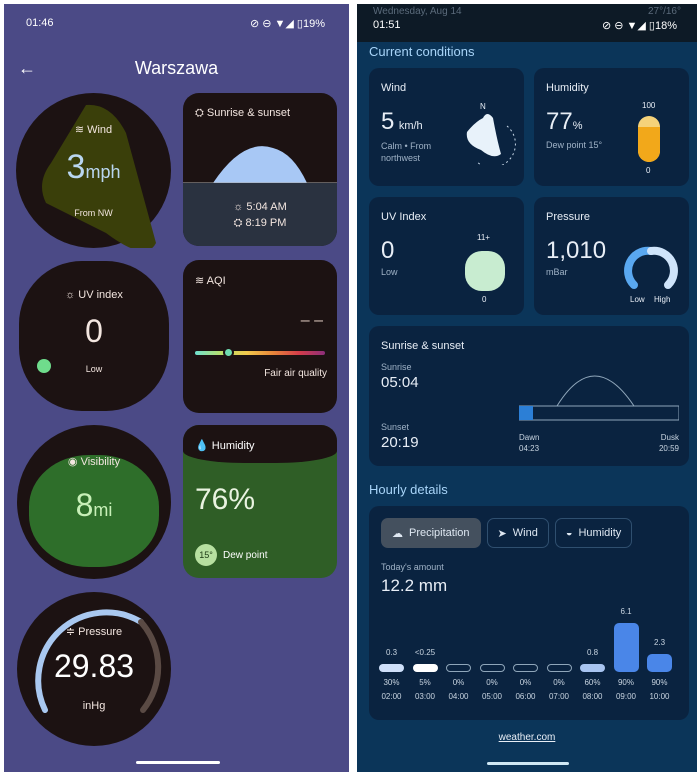  What do you see at coordinates (260, 501) in the screenshot?
I see `humidity-tile: 💧 Humidity 76% 15° Dew point` at bounding box center [260, 501].